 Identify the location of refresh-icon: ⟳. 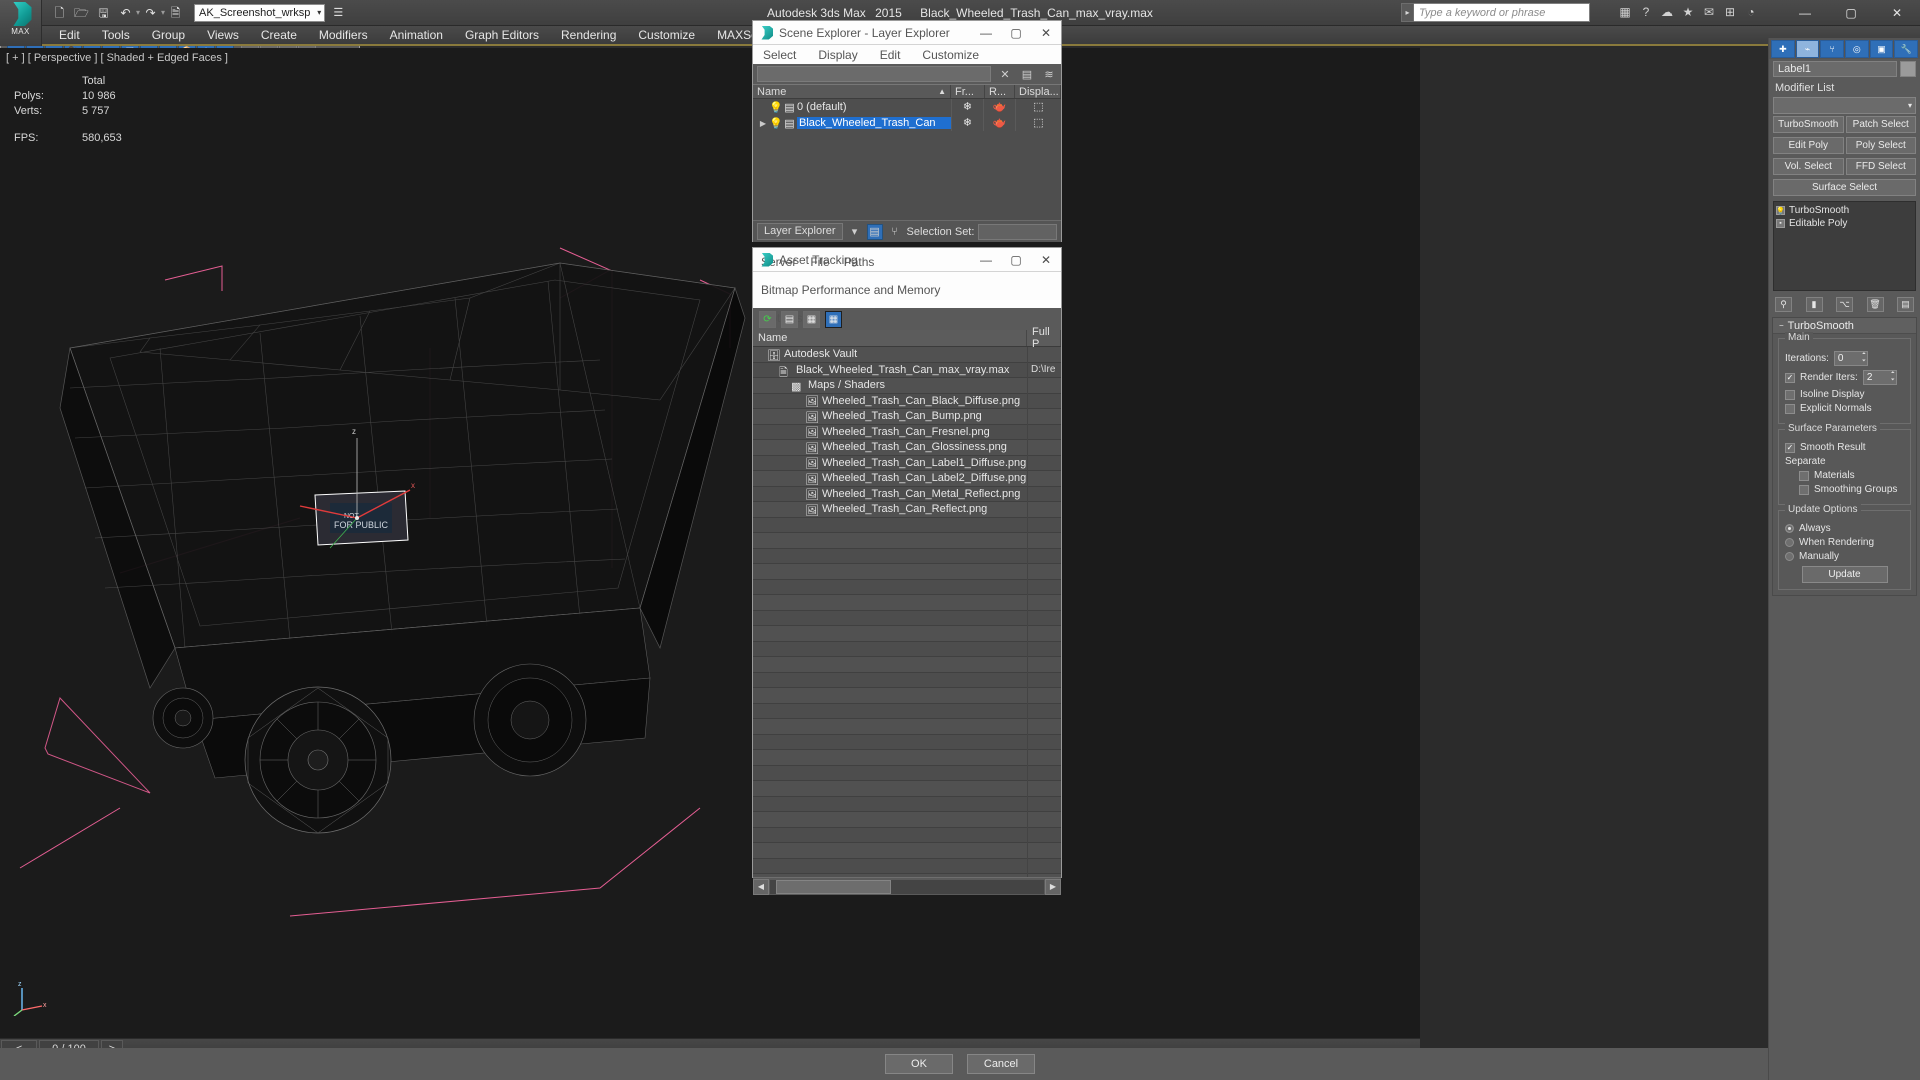
(767, 319).